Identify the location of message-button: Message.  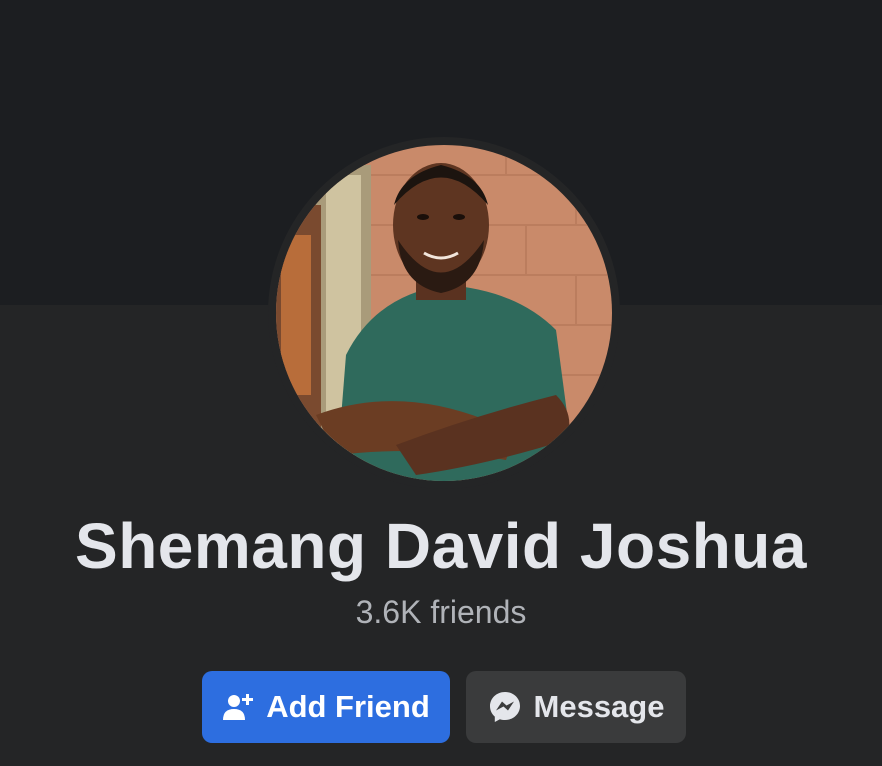
(576, 707).